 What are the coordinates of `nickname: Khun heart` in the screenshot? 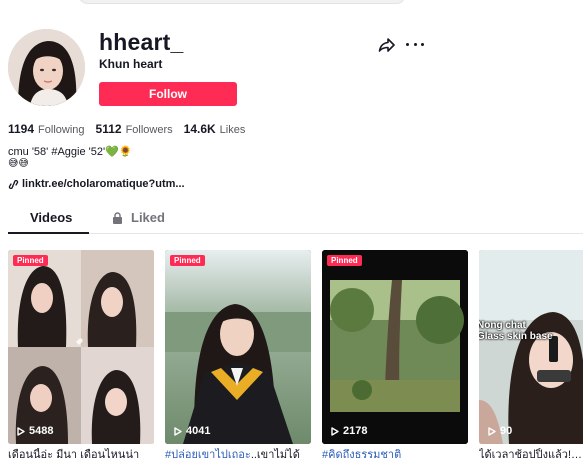 It's located at (131, 64).